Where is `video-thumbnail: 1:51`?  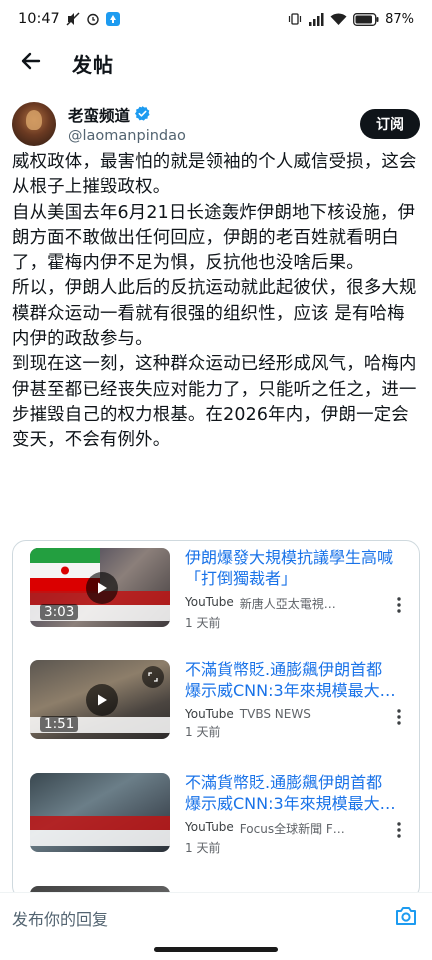 video-thumbnail: 1:51 is located at coordinates (100, 699).